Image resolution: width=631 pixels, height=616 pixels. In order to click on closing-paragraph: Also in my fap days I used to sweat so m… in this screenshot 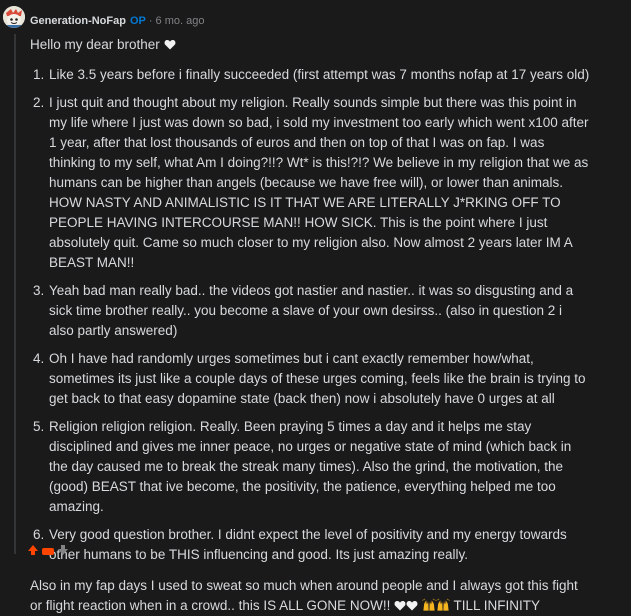, I will do `click(310, 596)`.